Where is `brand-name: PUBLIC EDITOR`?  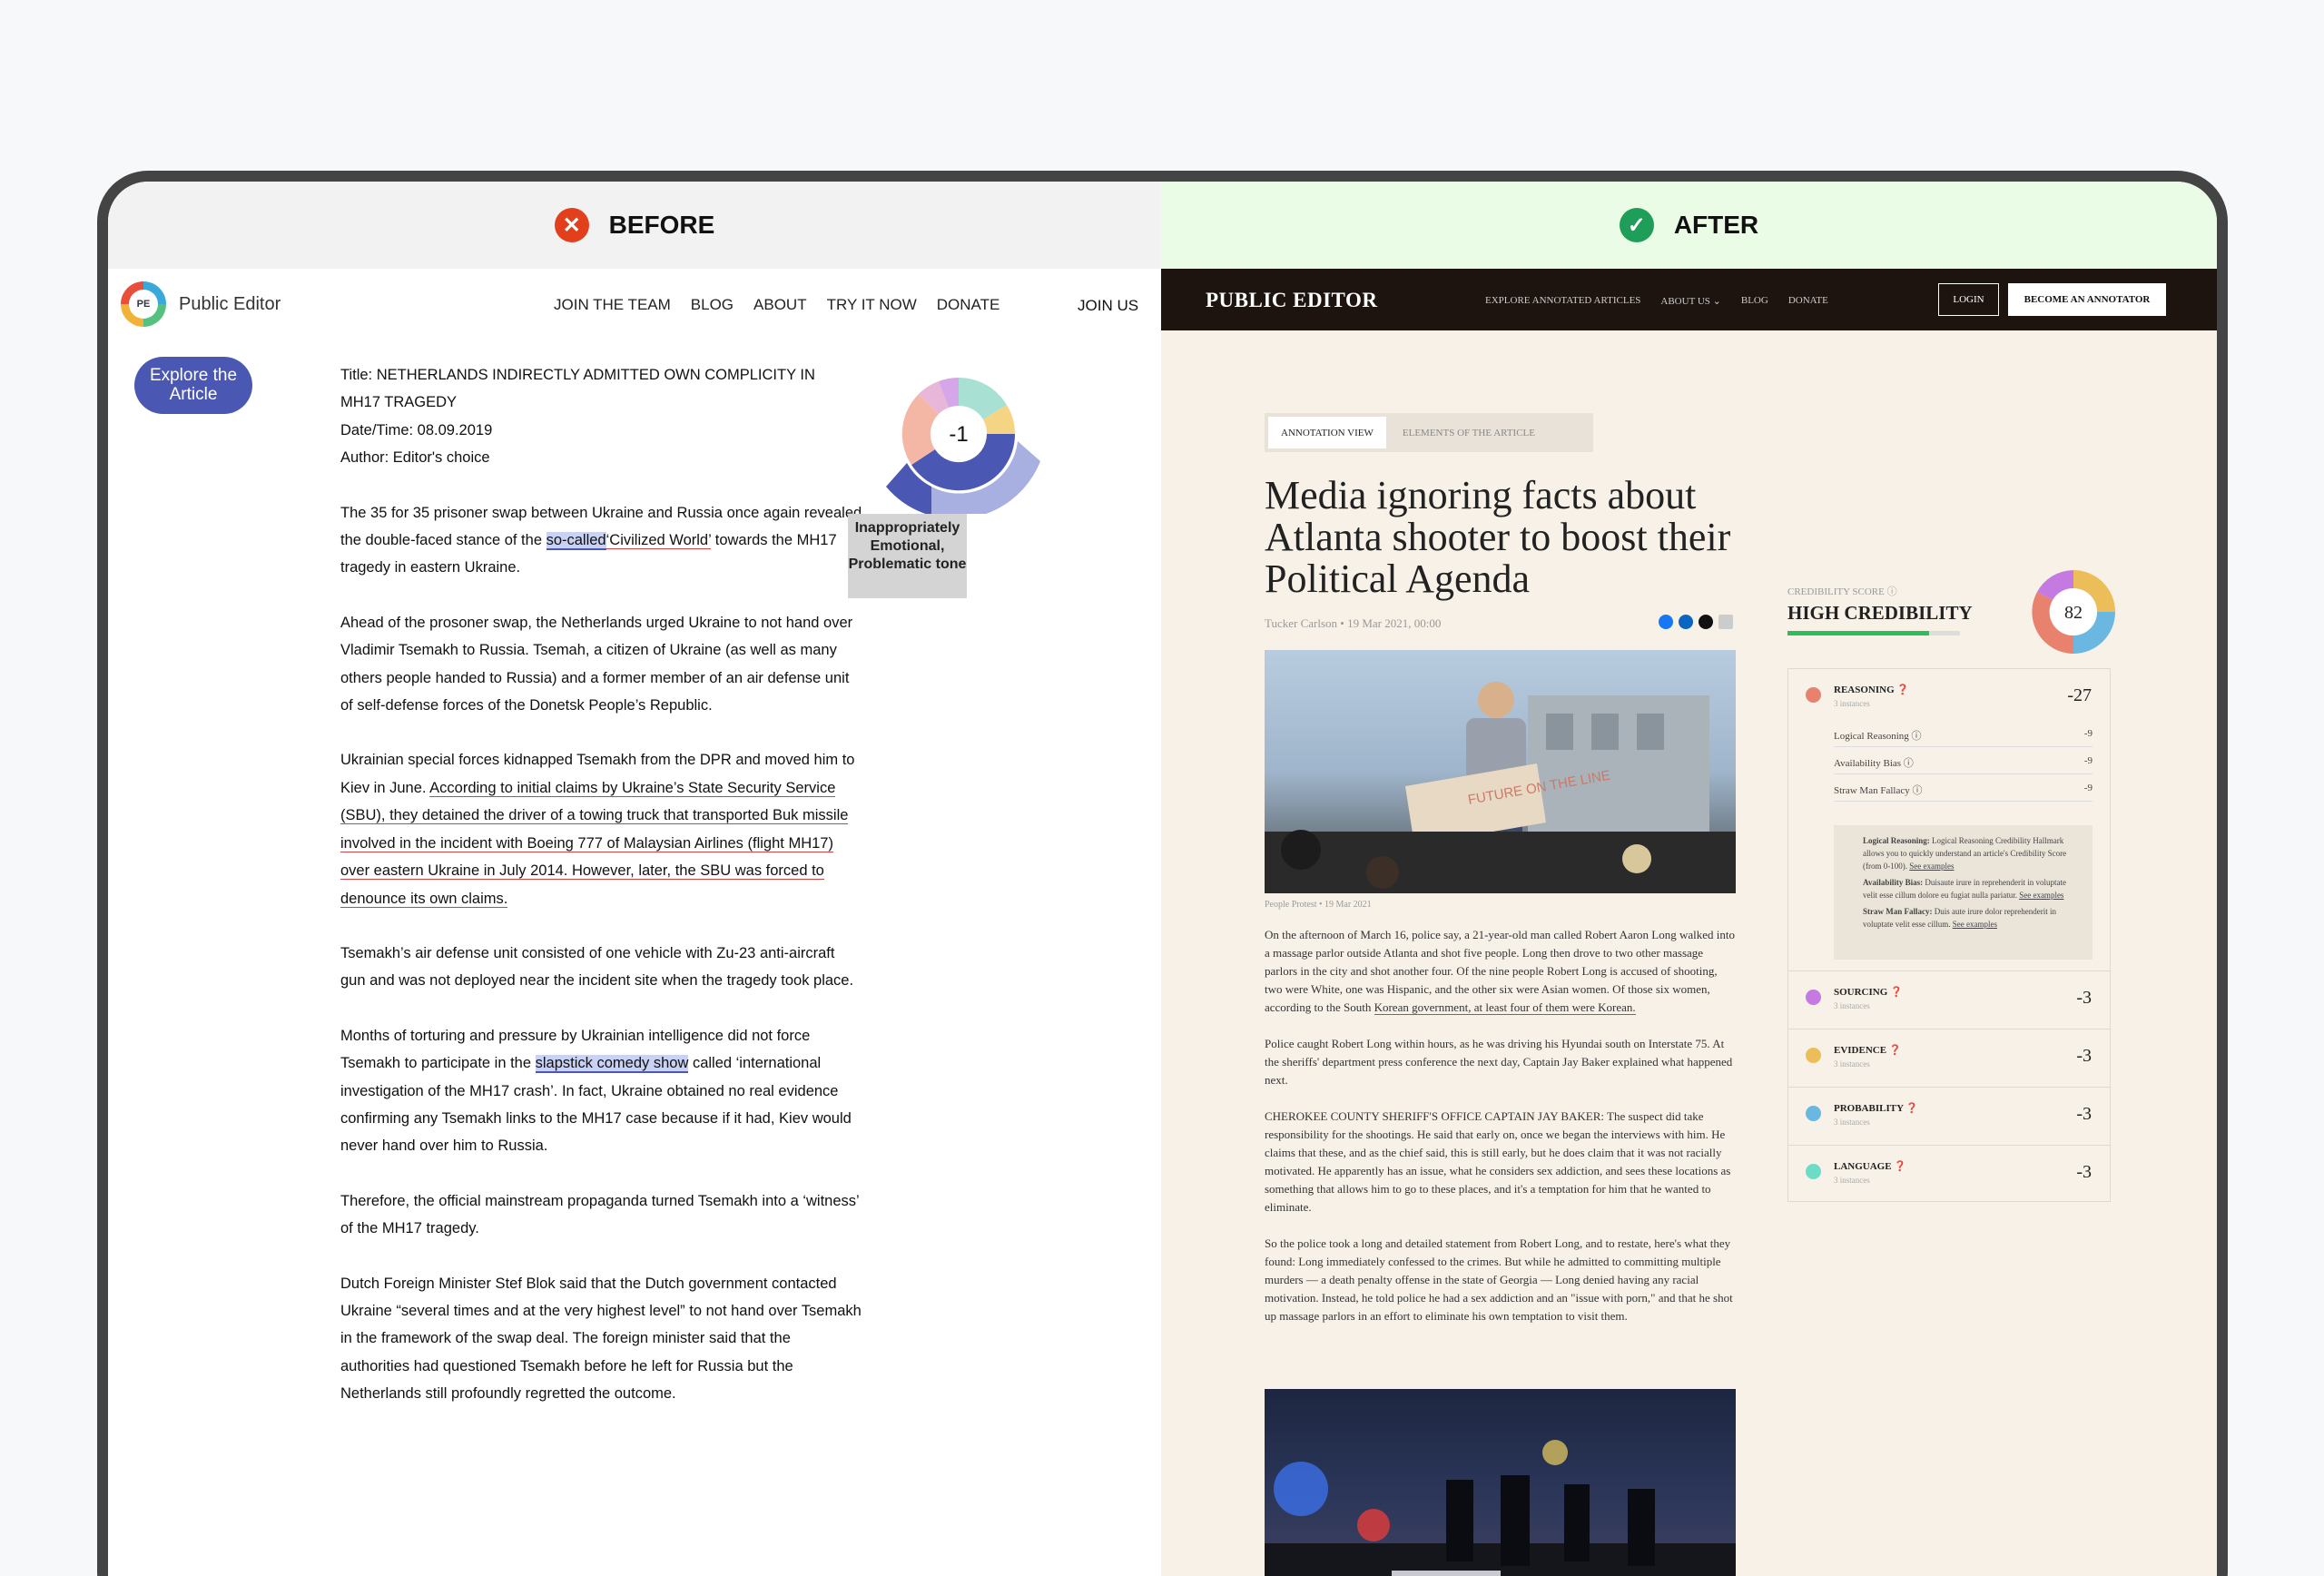
brand-name: PUBLIC EDITOR is located at coordinates (1291, 300).